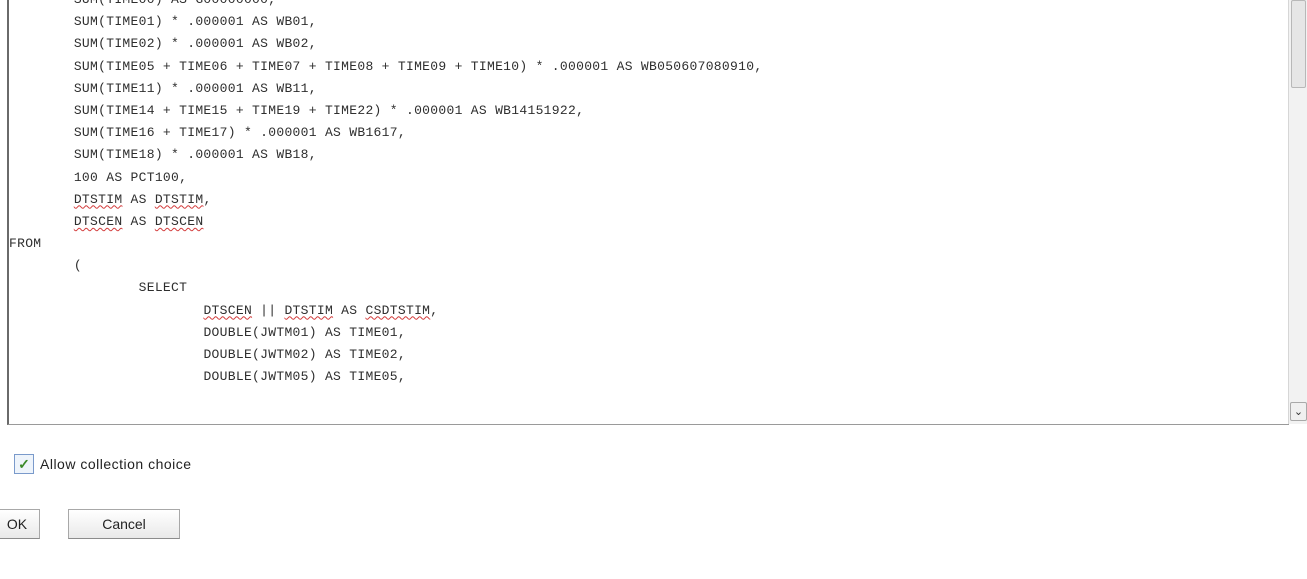 The width and height of the screenshot is (1307, 579). I want to click on spellcheck-token: CSDTSTIM, so click(398, 310).